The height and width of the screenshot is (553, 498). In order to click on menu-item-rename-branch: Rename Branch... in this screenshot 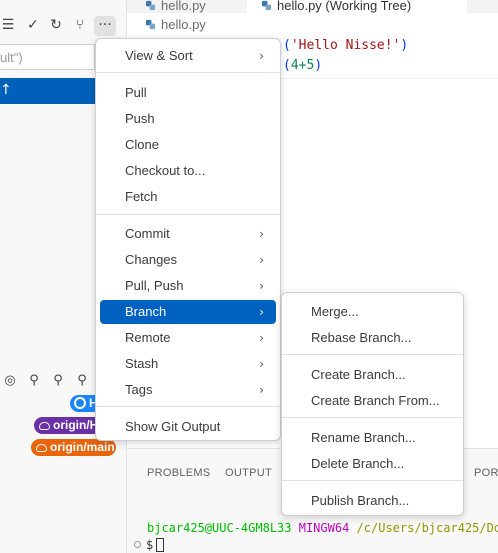, I will do `click(372, 438)`.